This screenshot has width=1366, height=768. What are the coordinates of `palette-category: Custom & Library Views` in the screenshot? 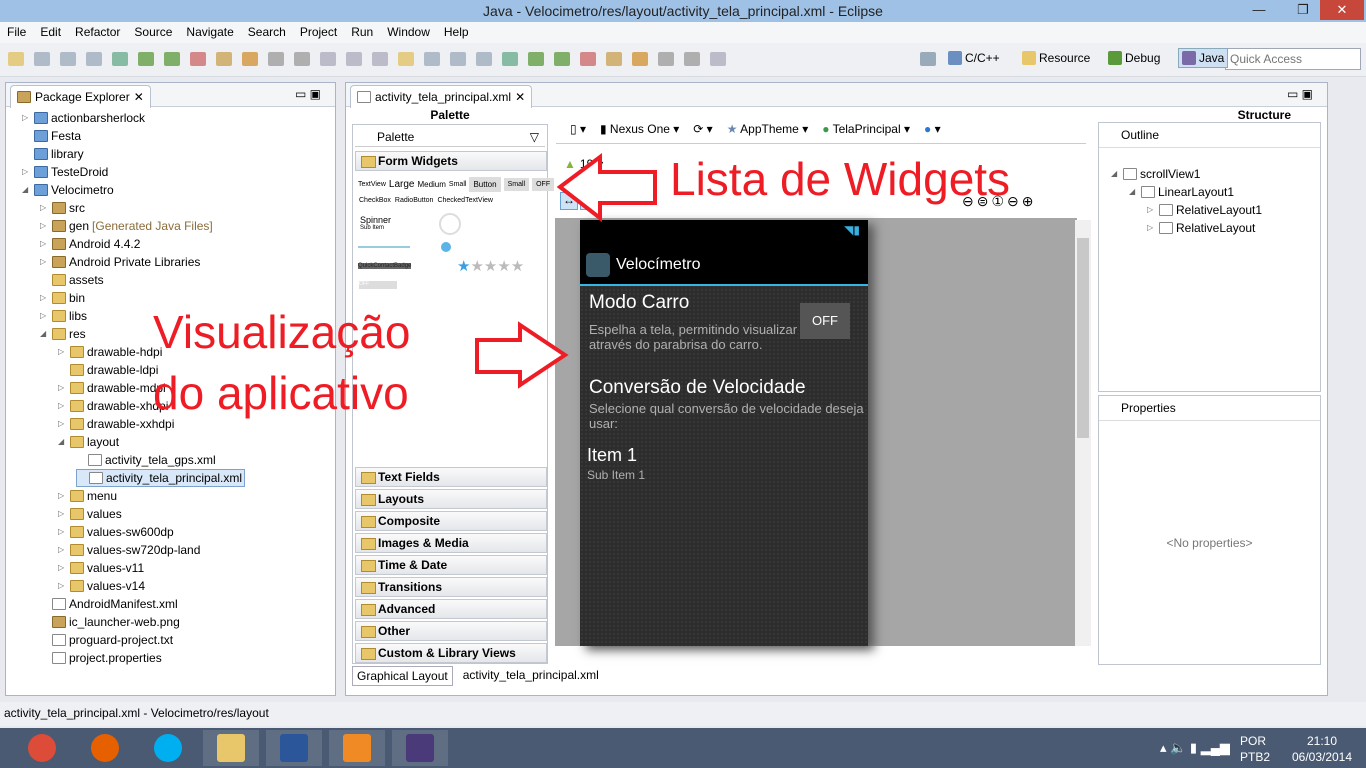 It's located at (451, 653).